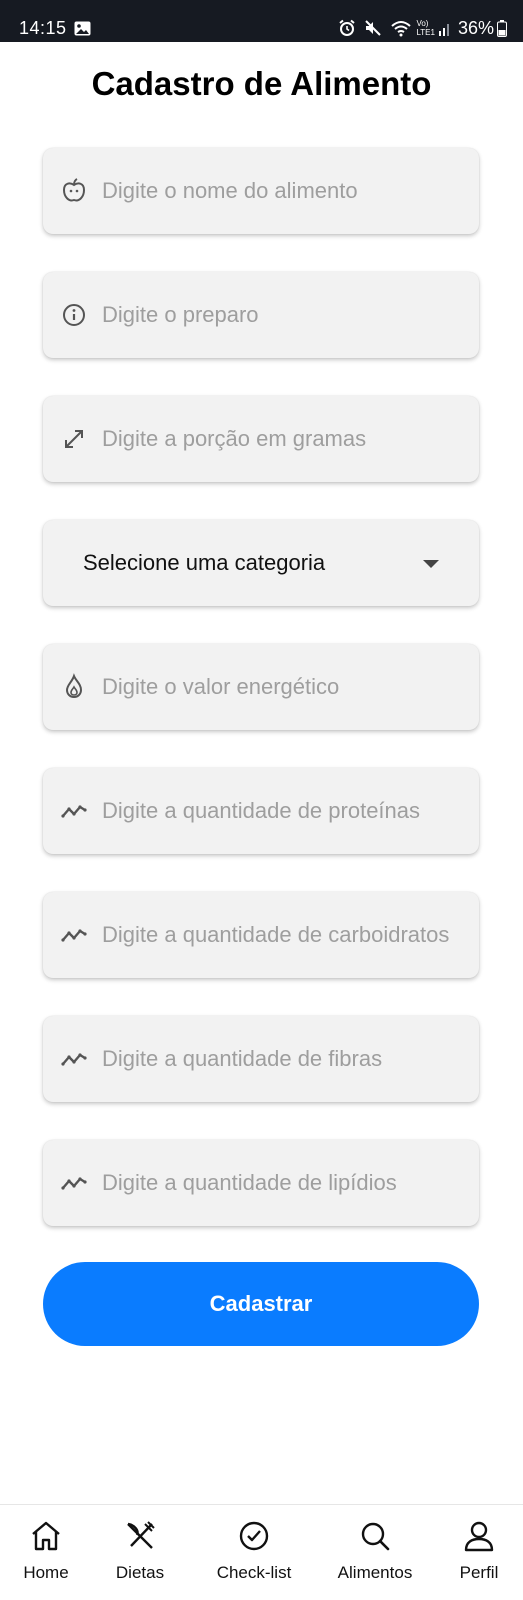  What do you see at coordinates (140, 1552) in the screenshot?
I see `nav-item-diets: Dietas` at bounding box center [140, 1552].